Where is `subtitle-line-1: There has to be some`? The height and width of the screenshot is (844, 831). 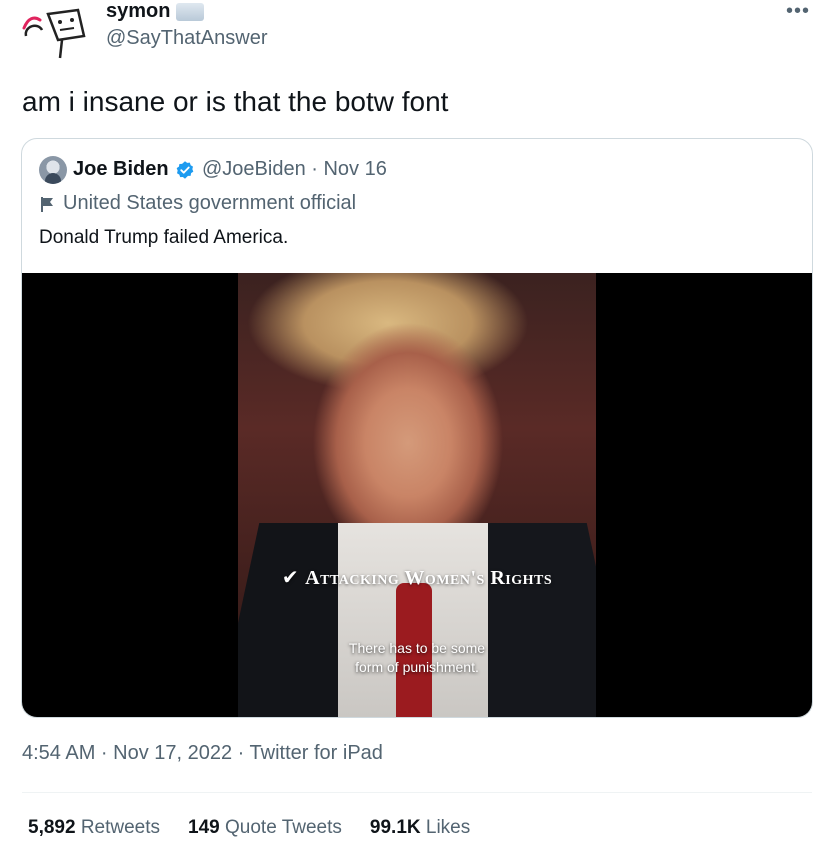
subtitle-line-1: There has to be some is located at coordinates (417, 648).